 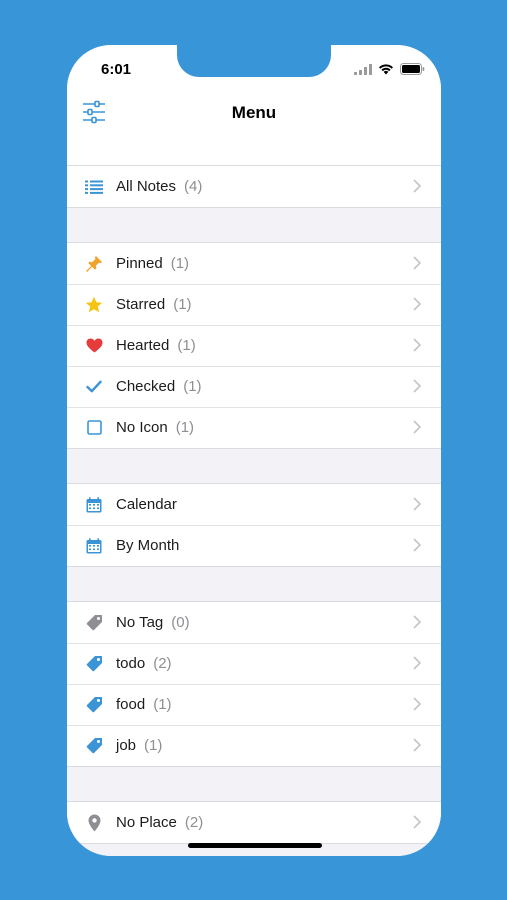 I want to click on heart-icon, so click(x=94, y=346).